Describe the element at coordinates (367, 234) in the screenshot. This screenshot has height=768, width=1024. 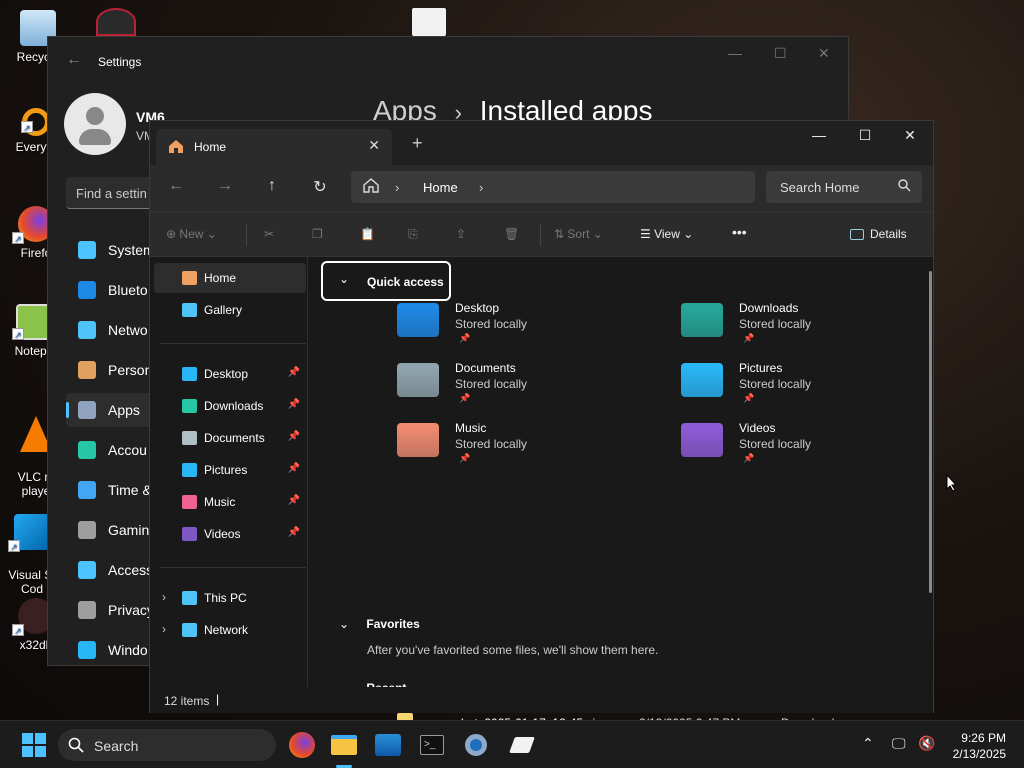
I see `paste-icon: 📋` at that location.